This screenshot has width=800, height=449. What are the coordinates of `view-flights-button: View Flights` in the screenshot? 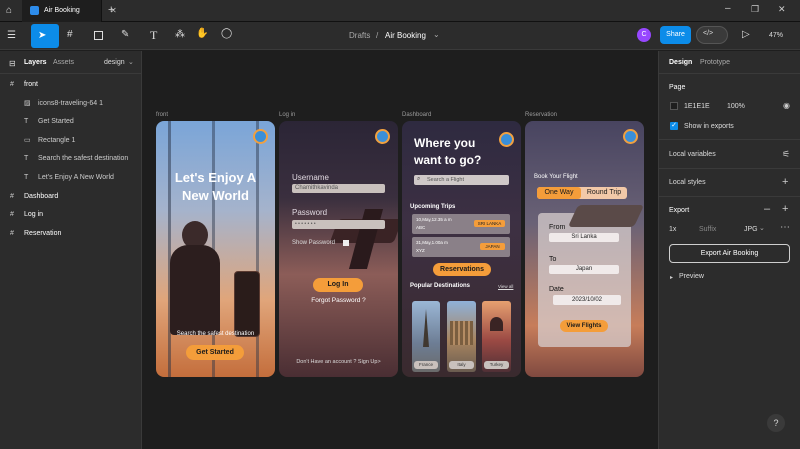 It's located at (584, 326).